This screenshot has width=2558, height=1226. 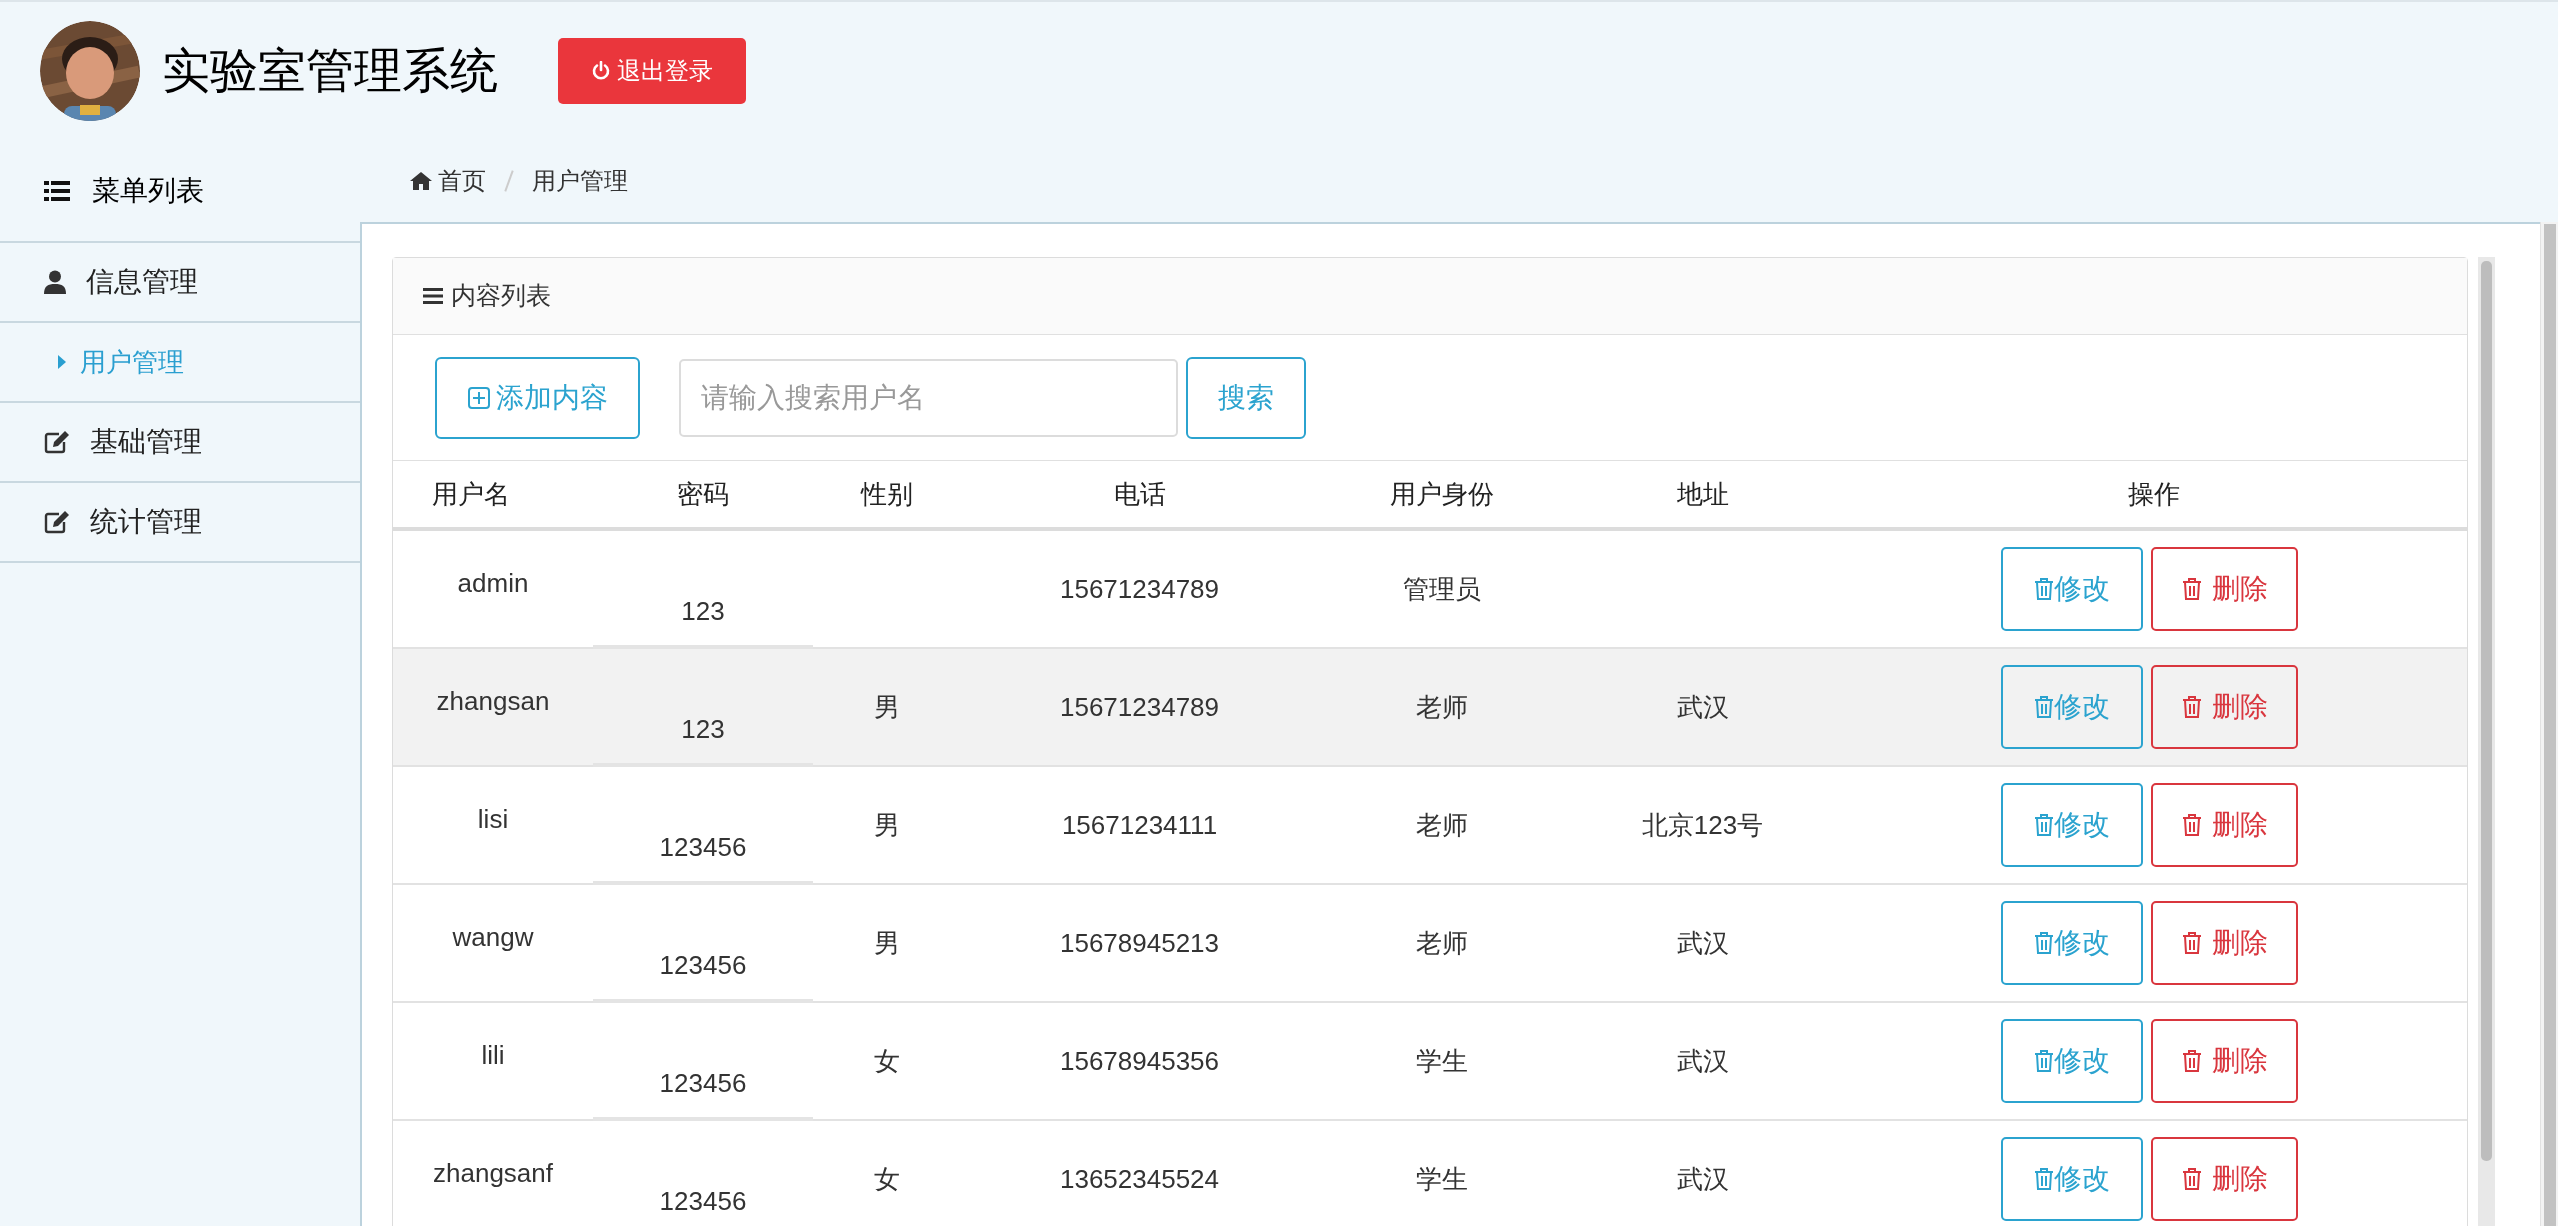 I want to click on menu-item: 统计管理, so click(x=146, y=522).